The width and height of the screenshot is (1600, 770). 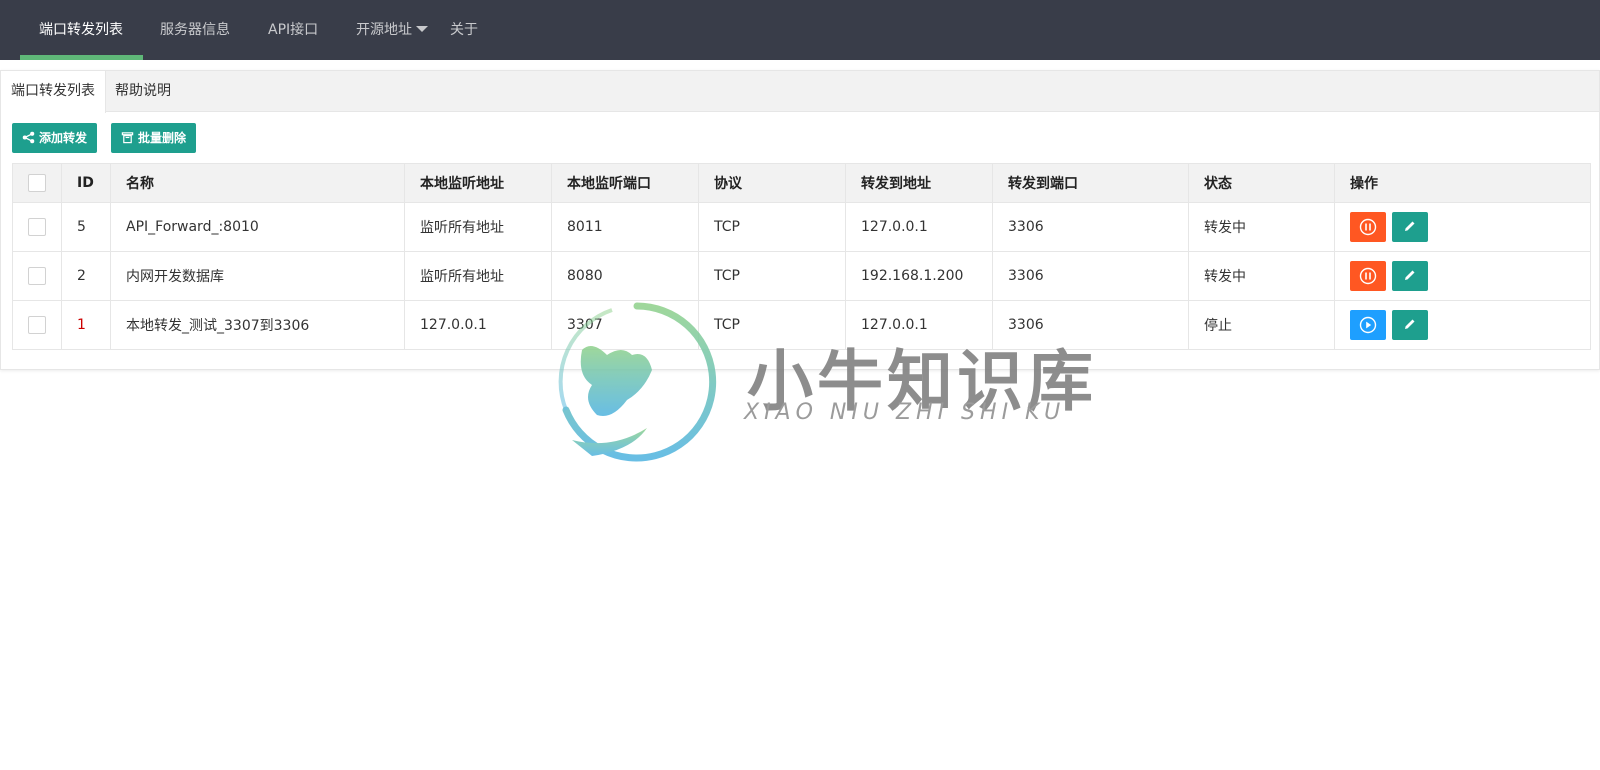 I want to click on header-select-all, so click(x=37, y=183).